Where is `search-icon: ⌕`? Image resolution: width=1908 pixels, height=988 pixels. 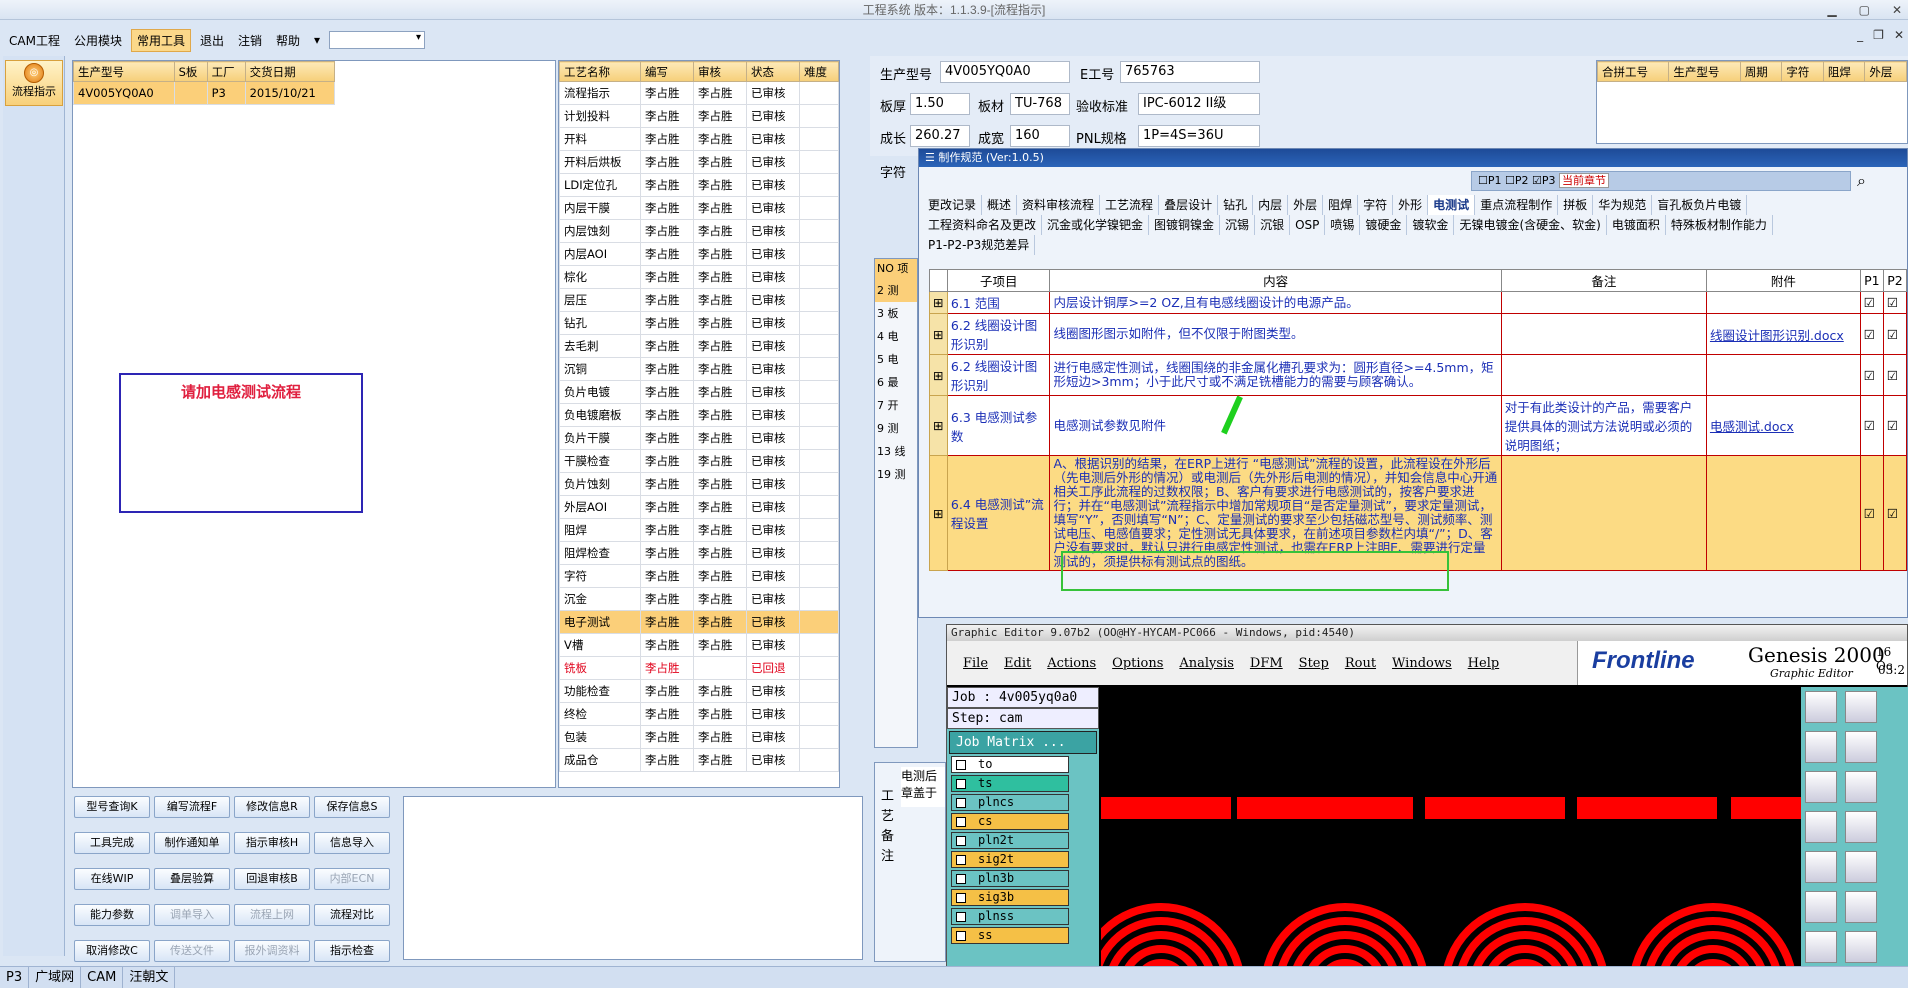 search-icon: ⌕ is located at coordinates (1861, 181).